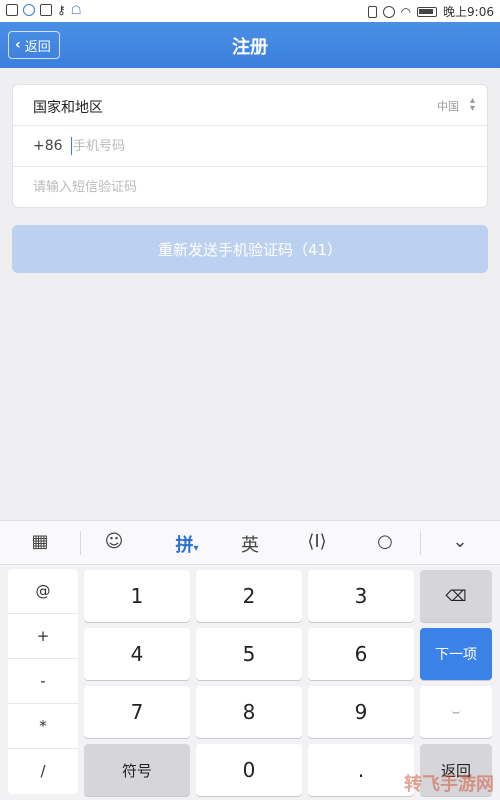 This screenshot has width=500, height=800. I want to click on key-2: 2, so click(249, 596).